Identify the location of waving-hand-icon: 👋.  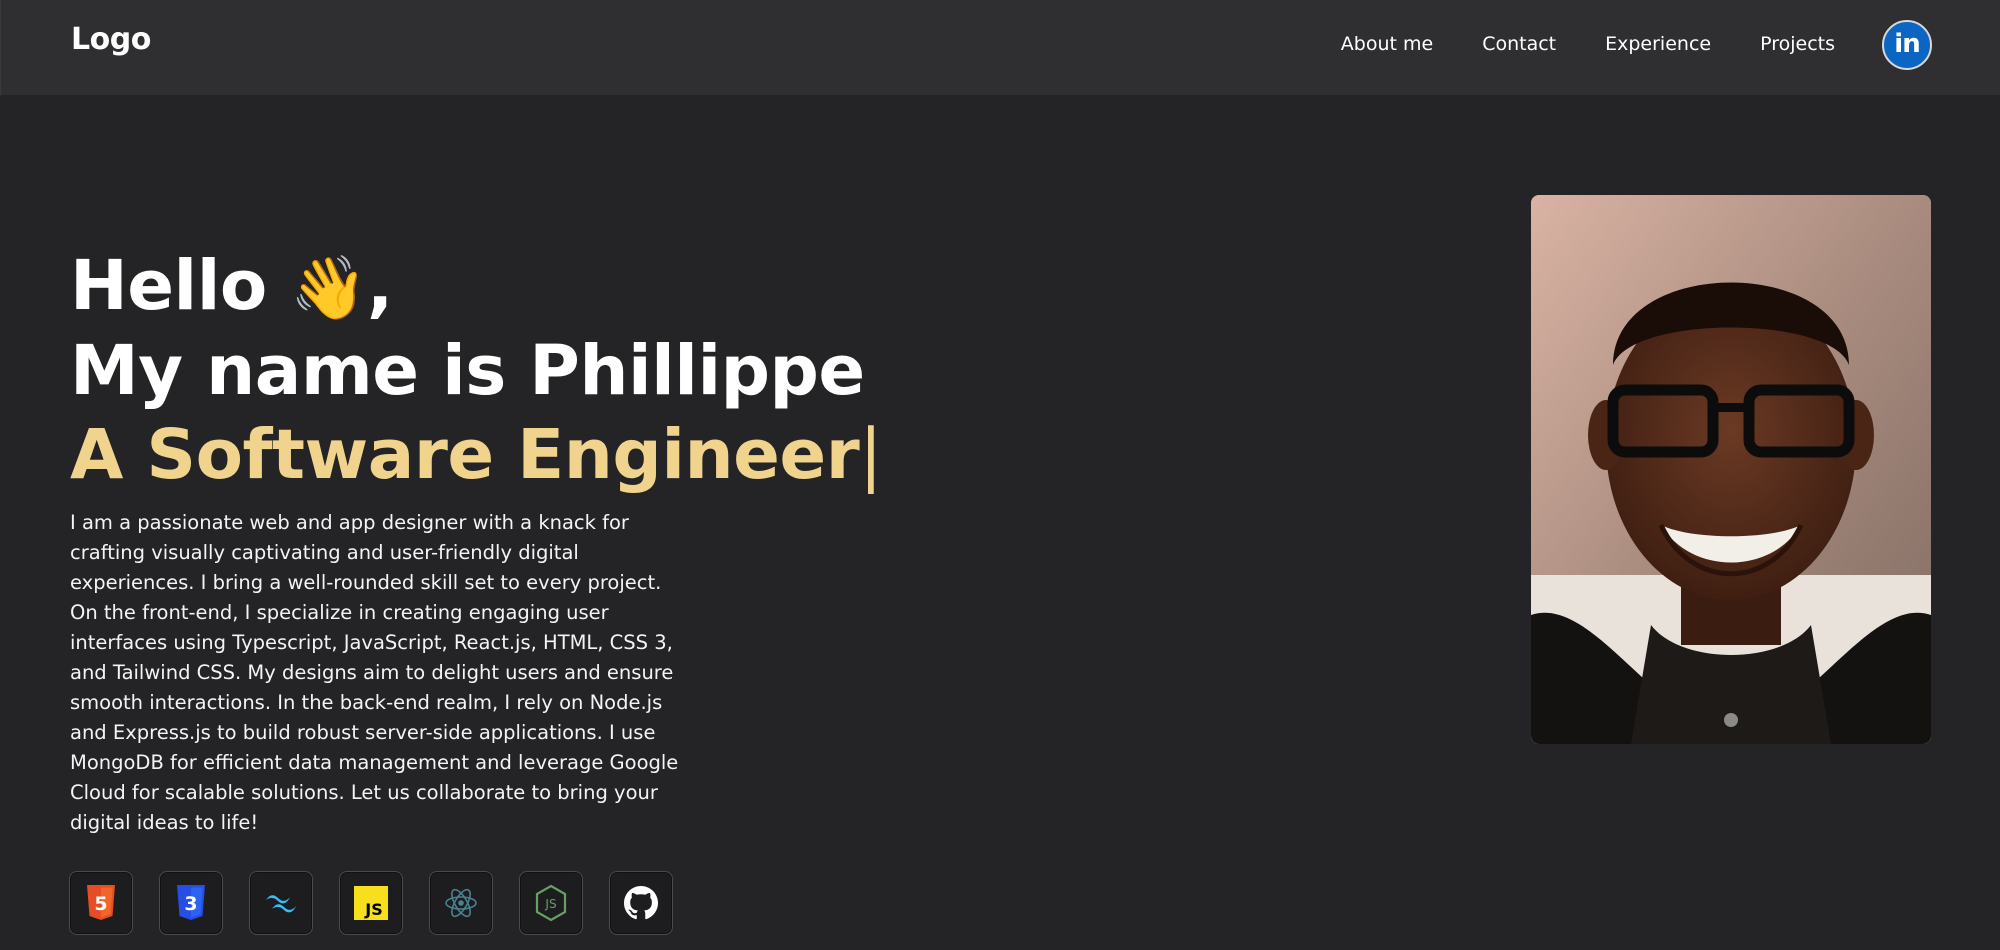
(328, 287).